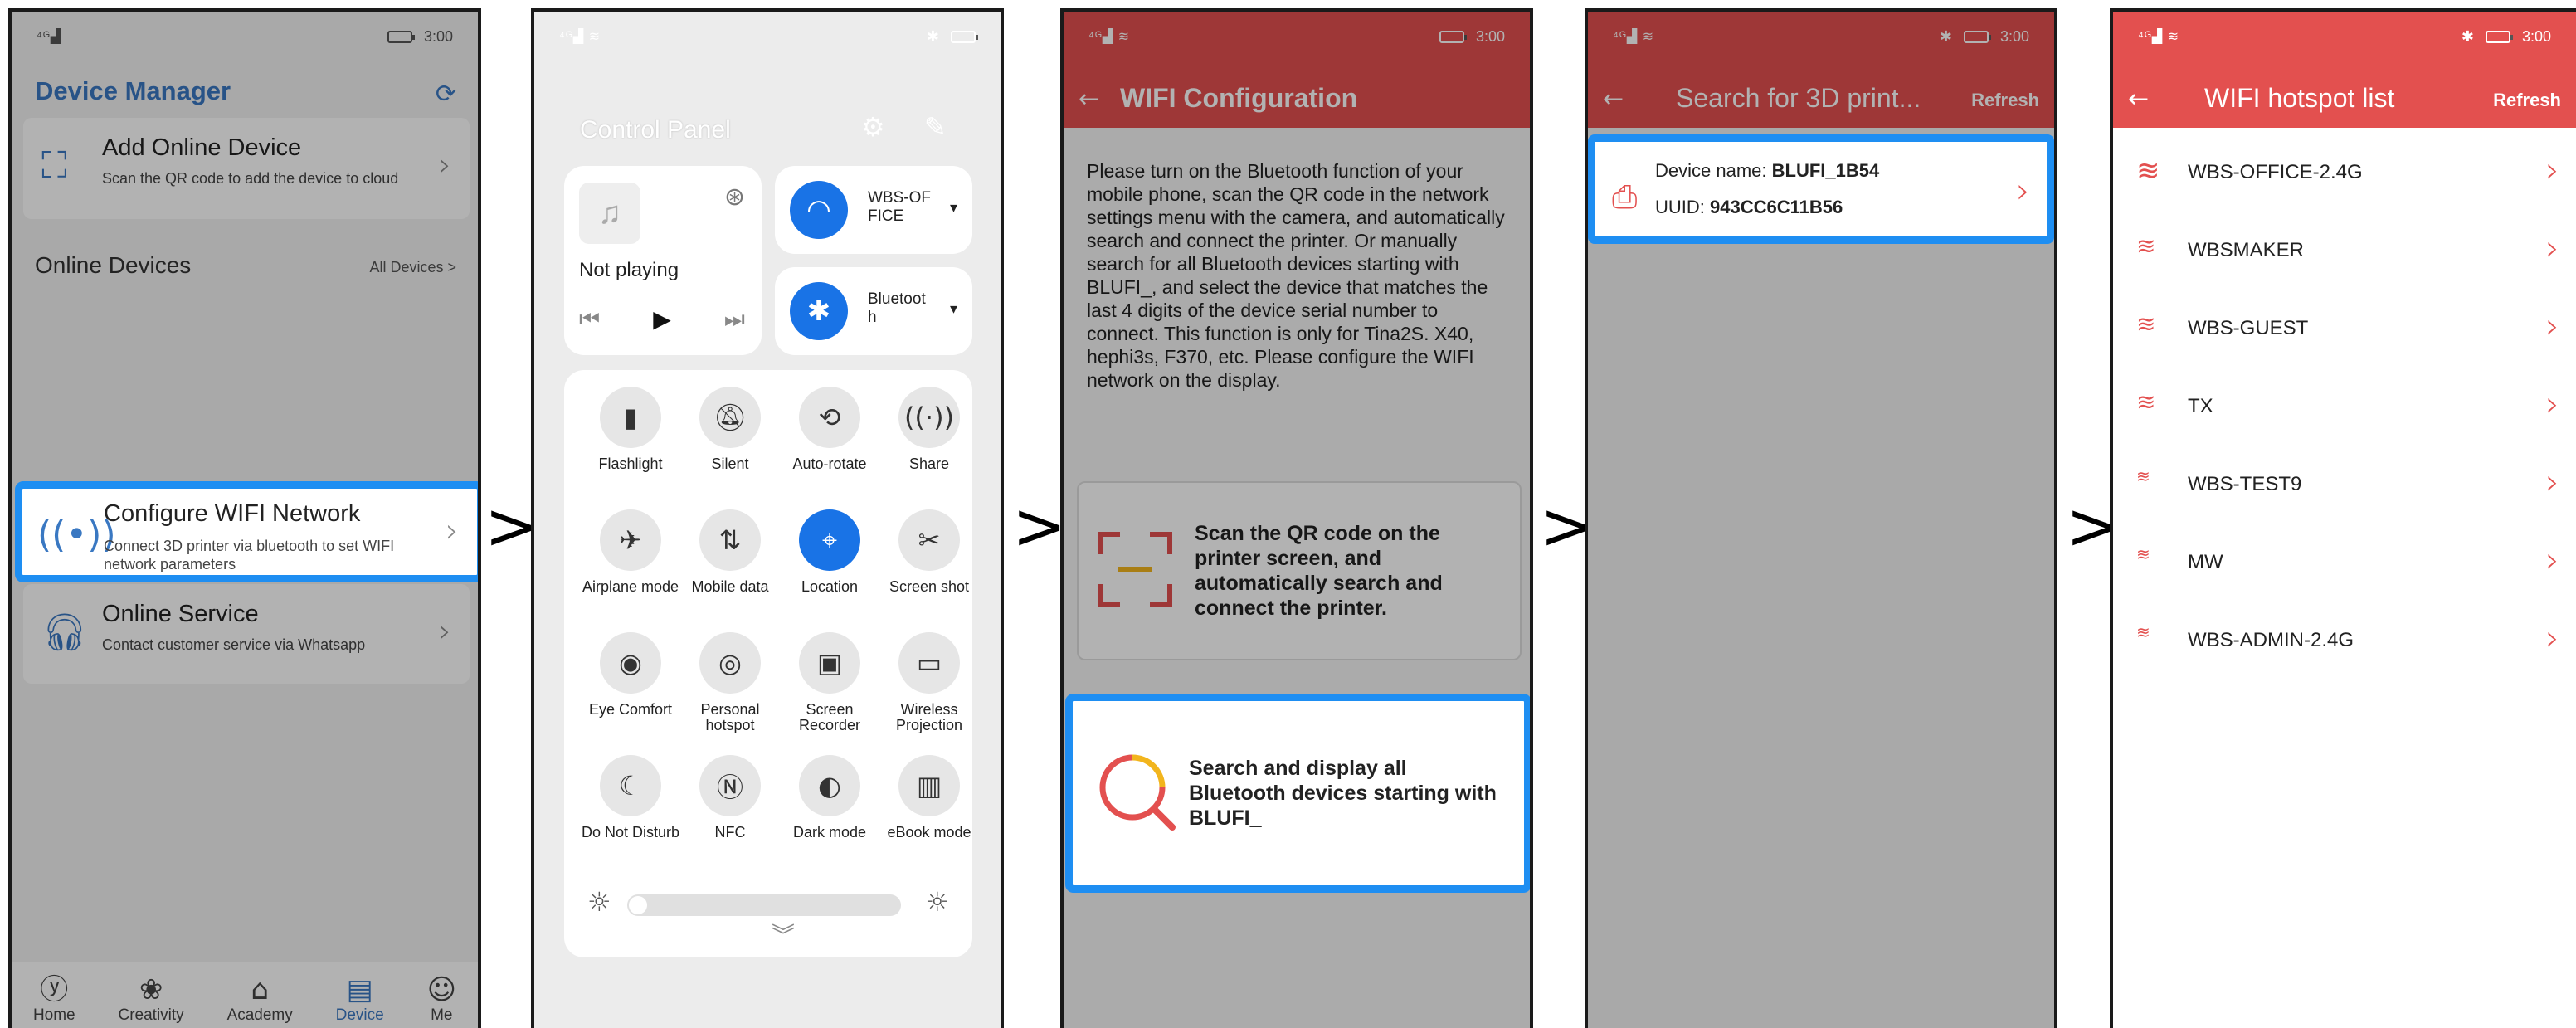  I want to click on tab-device: ▤ Device, so click(360, 999).